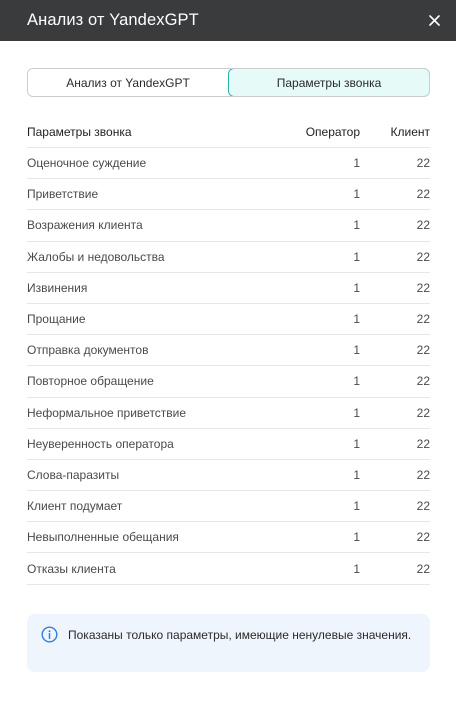 Image resolution: width=456 pixels, height=719 pixels. I want to click on parameter-name: Повторное обращение, so click(90, 381).